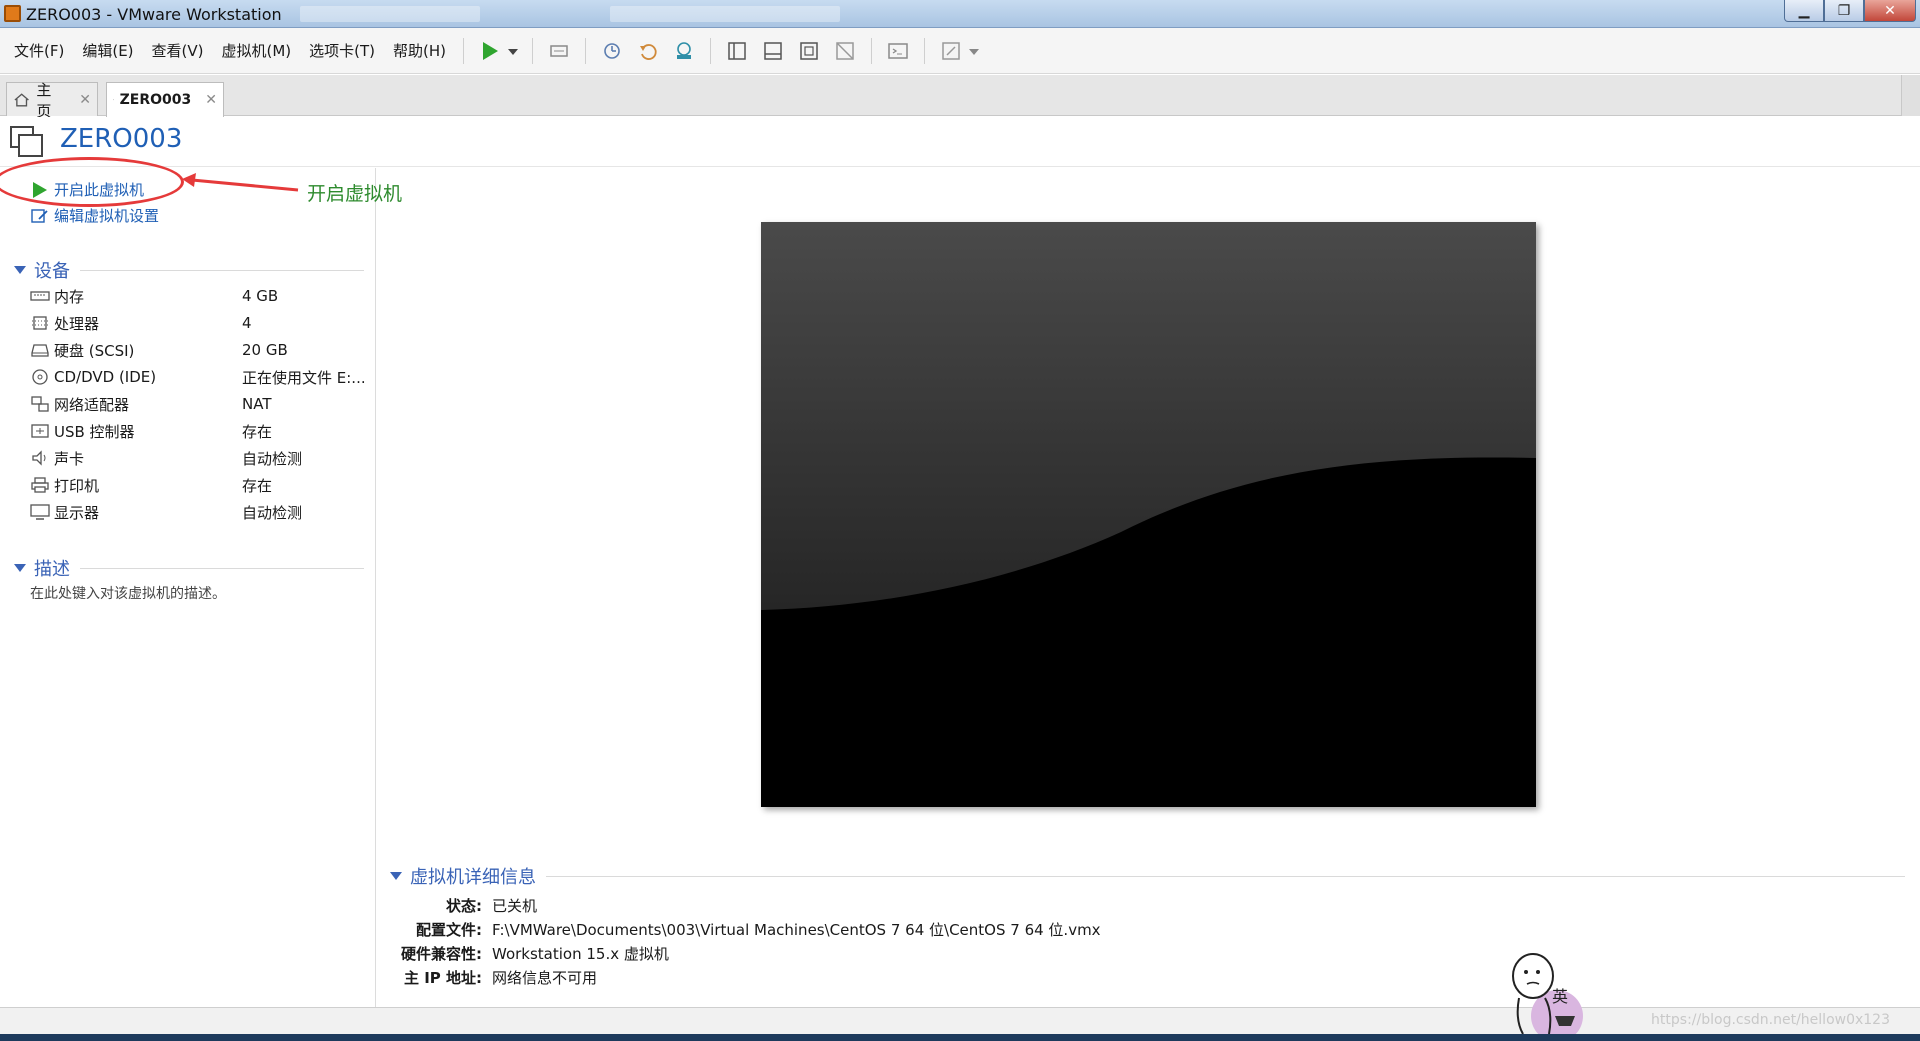 Image resolution: width=1920 pixels, height=1041 pixels. What do you see at coordinates (419, 50) in the screenshot?
I see `menu-help: 帮助(H)` at bounding box center [419, 50].